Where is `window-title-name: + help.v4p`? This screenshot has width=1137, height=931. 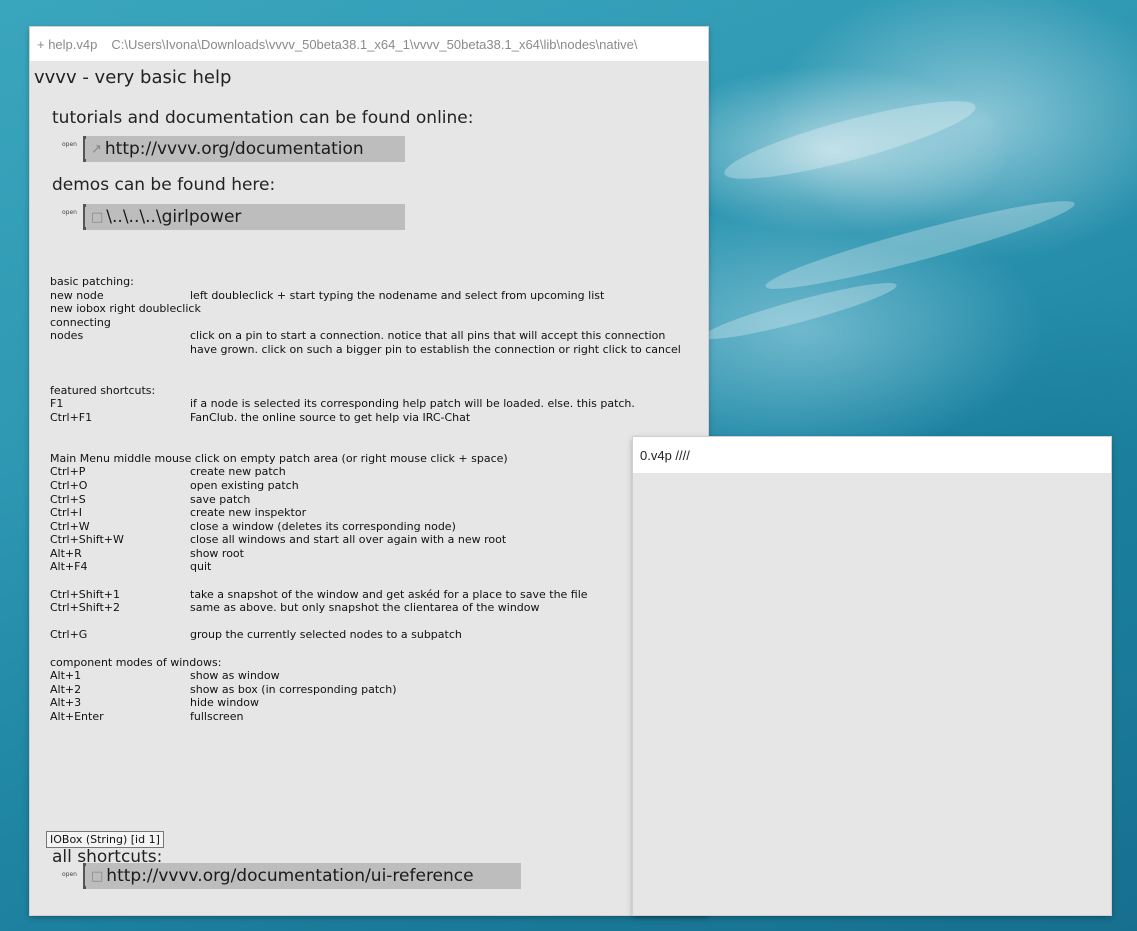
window-title-name: + help.v4p is located at coordinates (67, 44).